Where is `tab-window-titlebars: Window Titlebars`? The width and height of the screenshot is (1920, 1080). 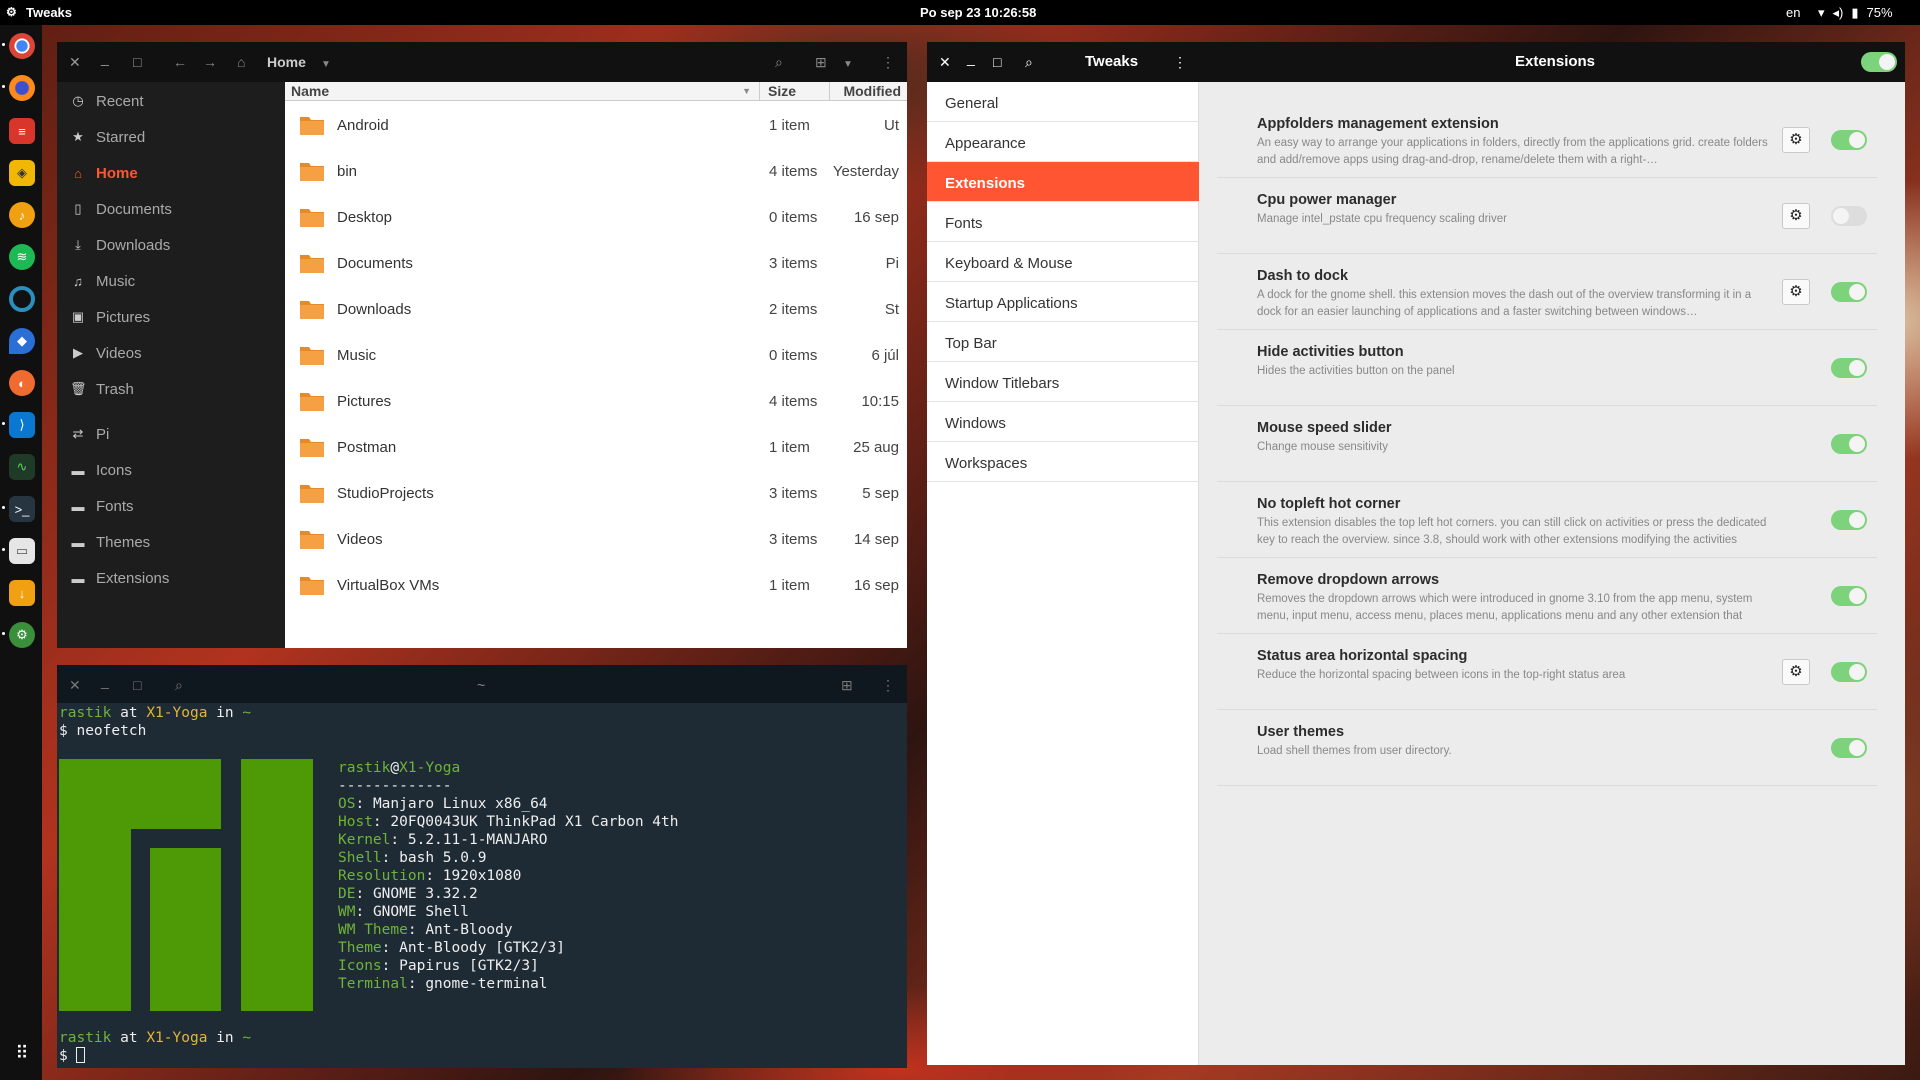
tab-window-titlebars: Window Titlebars is located at coordinates (1063, 382).